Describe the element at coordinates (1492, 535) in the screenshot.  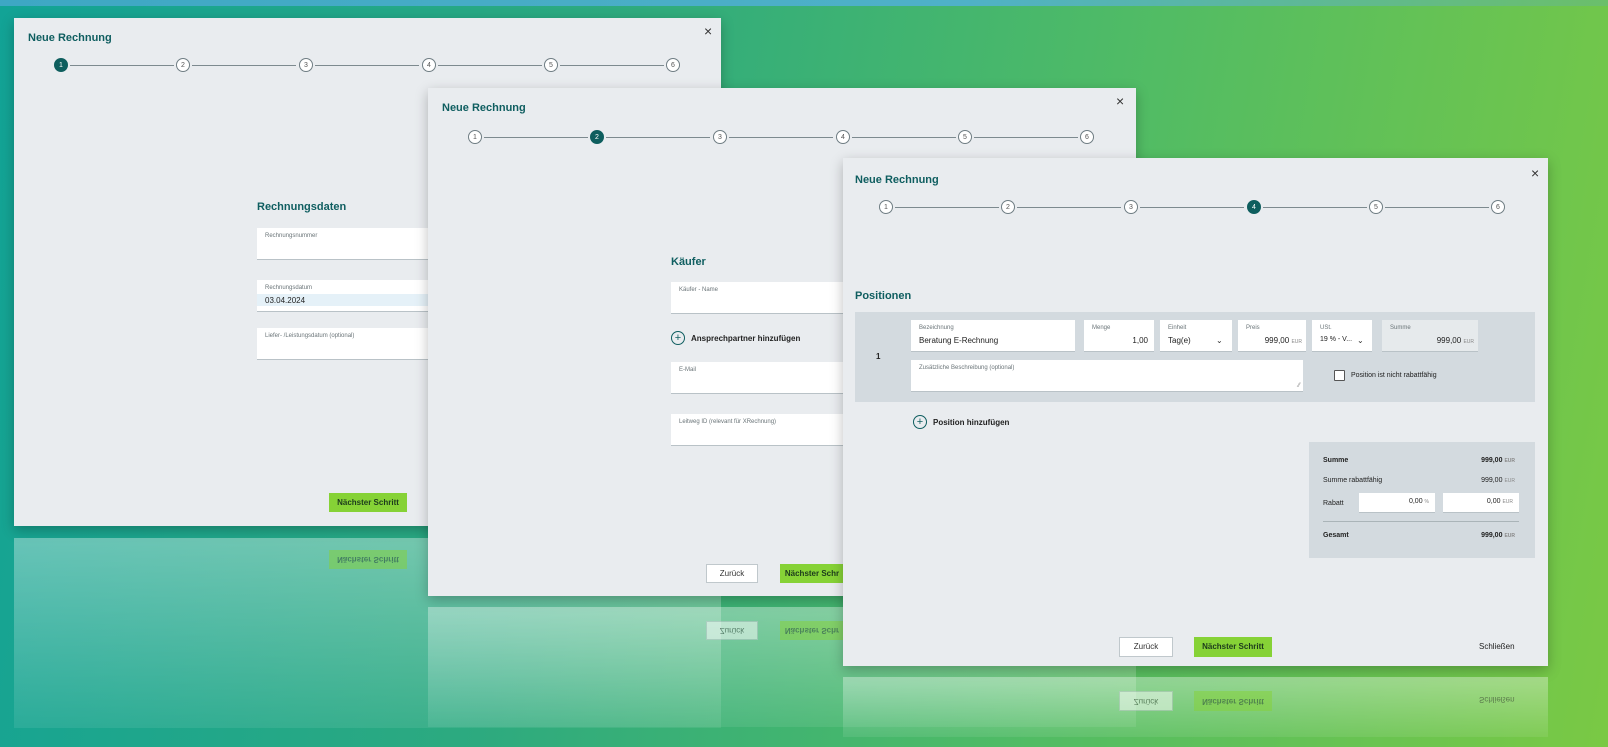
I see `grand-total-value: 999,00` at that location.